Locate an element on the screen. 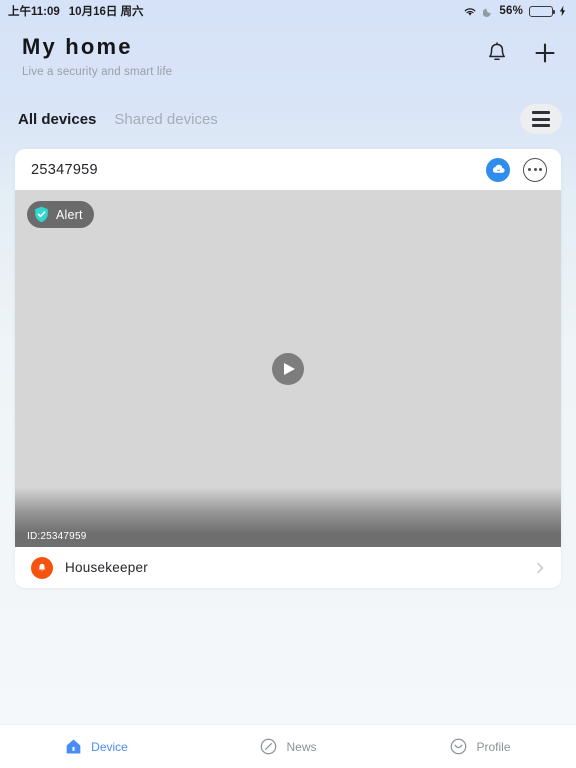 The image size is (576, 768). charging-bolt-icon is located at coordinates (562, 11).